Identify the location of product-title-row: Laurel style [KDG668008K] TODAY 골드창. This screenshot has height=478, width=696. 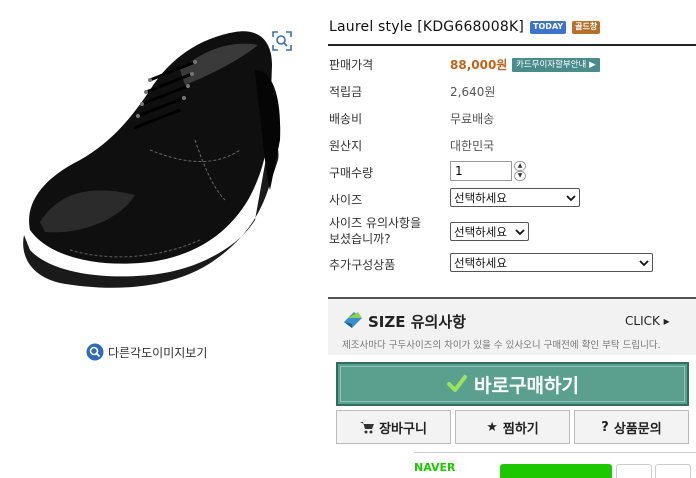
(465, 27).